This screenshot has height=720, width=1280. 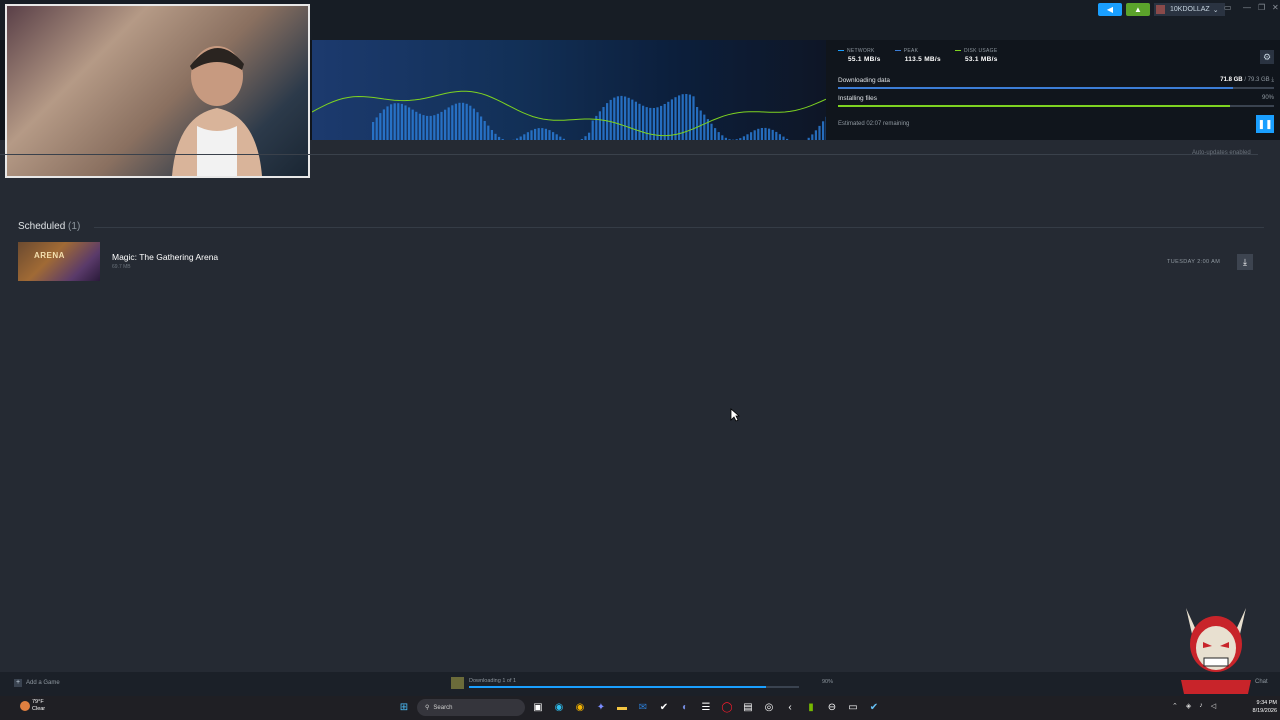 What do you see at coordinates (59, 261) in the screenshot?
I see `game-thumbnail: ARENA` at bounding box center [59, 261].